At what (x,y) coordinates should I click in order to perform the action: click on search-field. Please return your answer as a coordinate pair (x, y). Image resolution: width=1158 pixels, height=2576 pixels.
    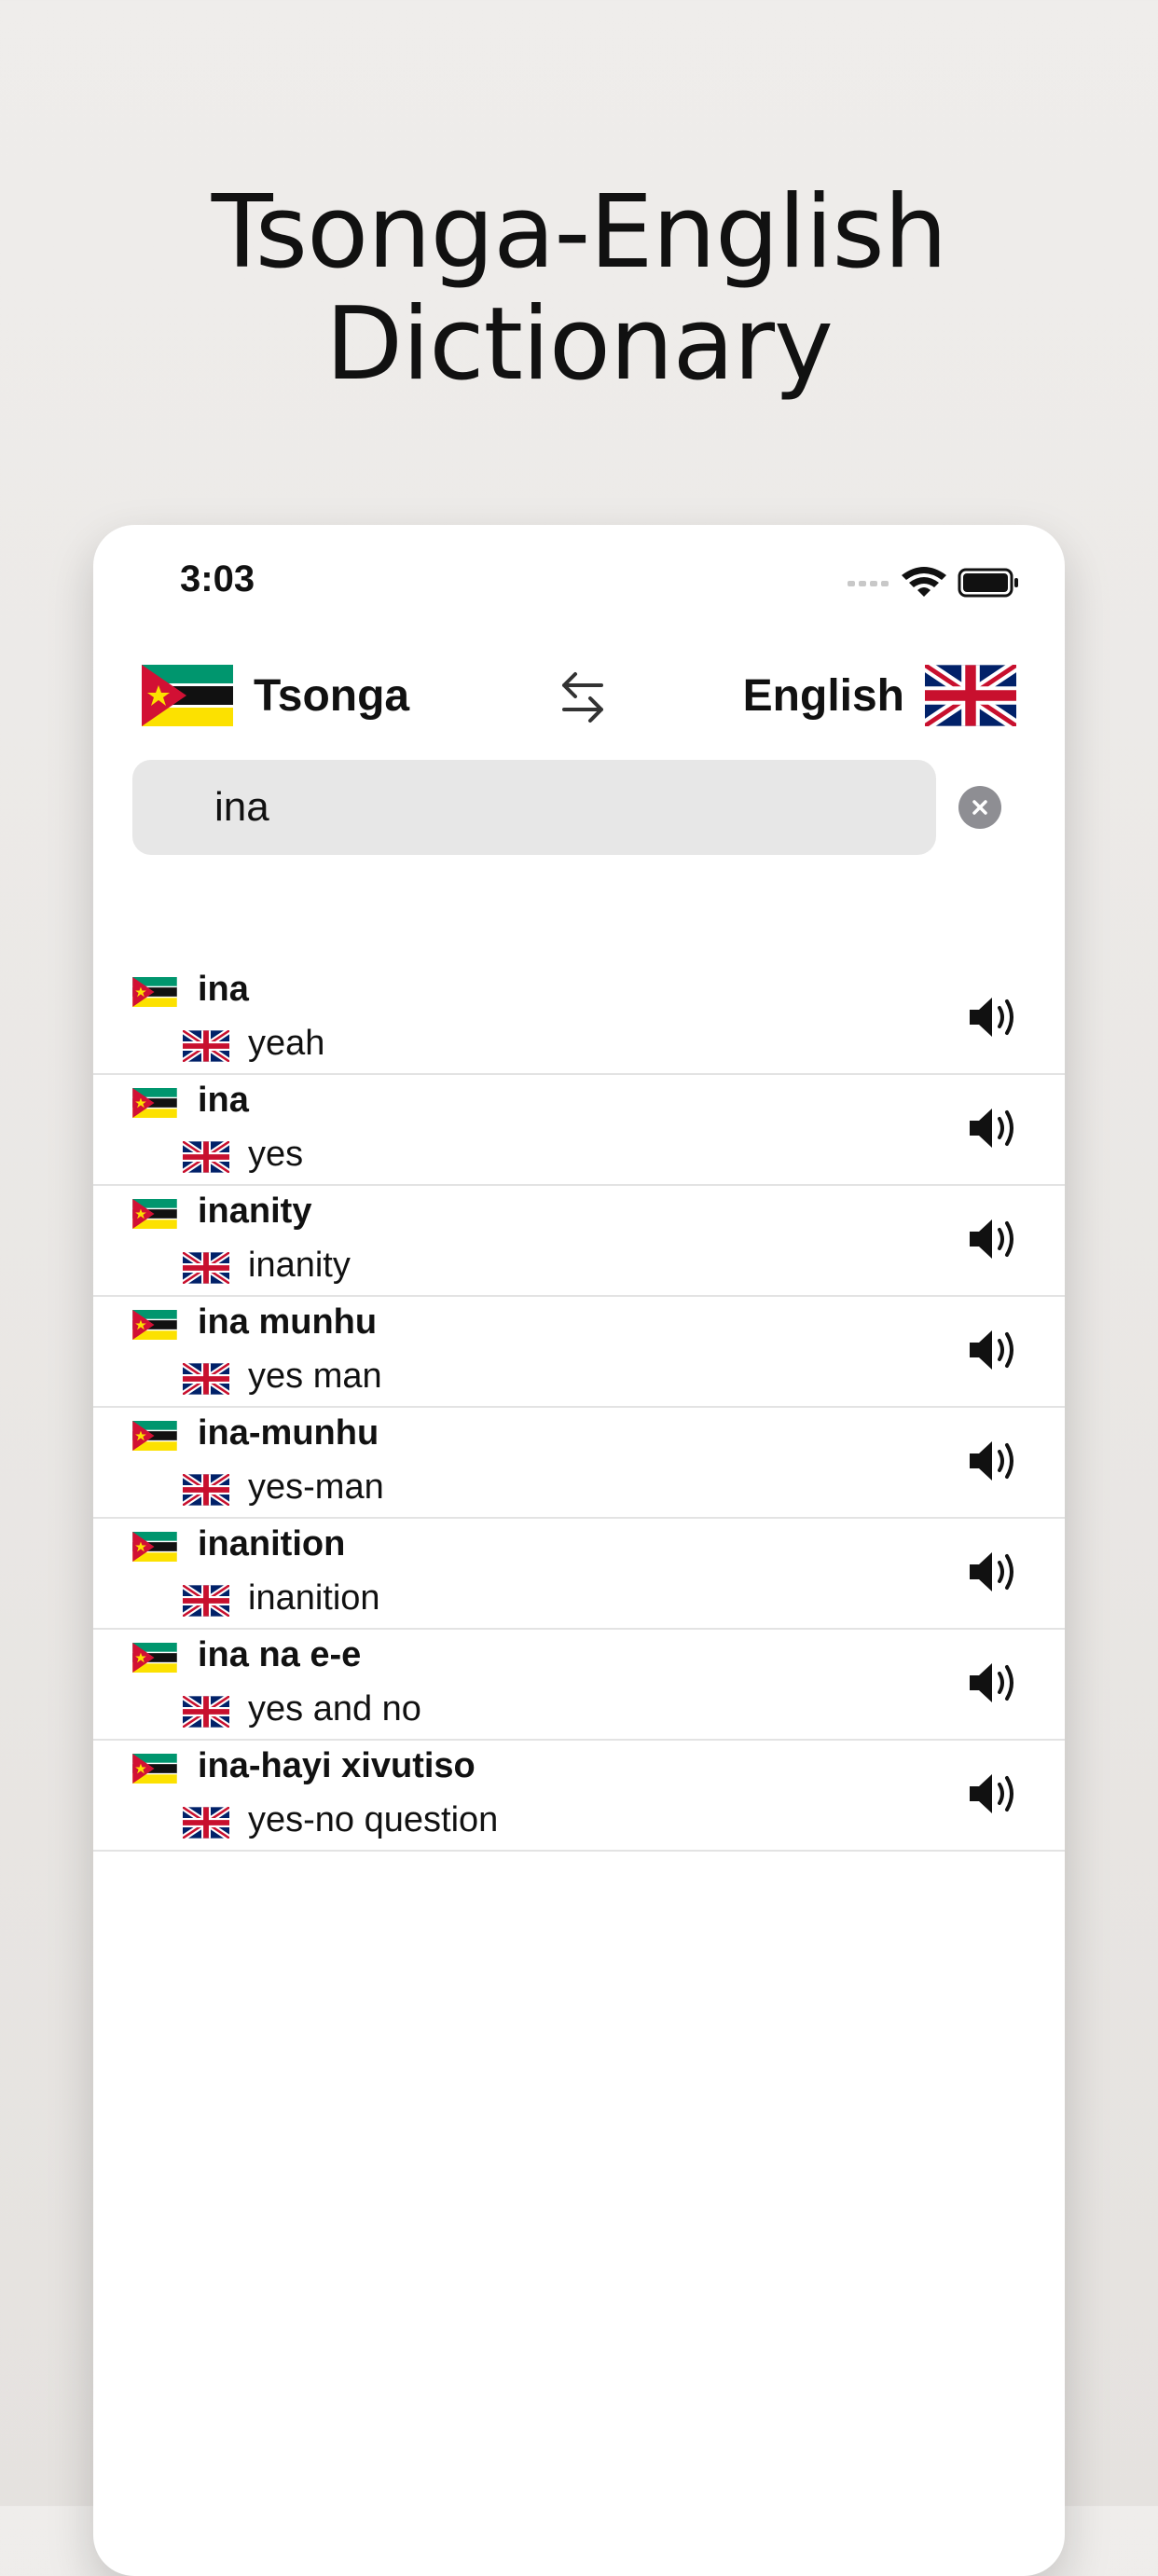
    Looking at the image, I should click on (534, 807).